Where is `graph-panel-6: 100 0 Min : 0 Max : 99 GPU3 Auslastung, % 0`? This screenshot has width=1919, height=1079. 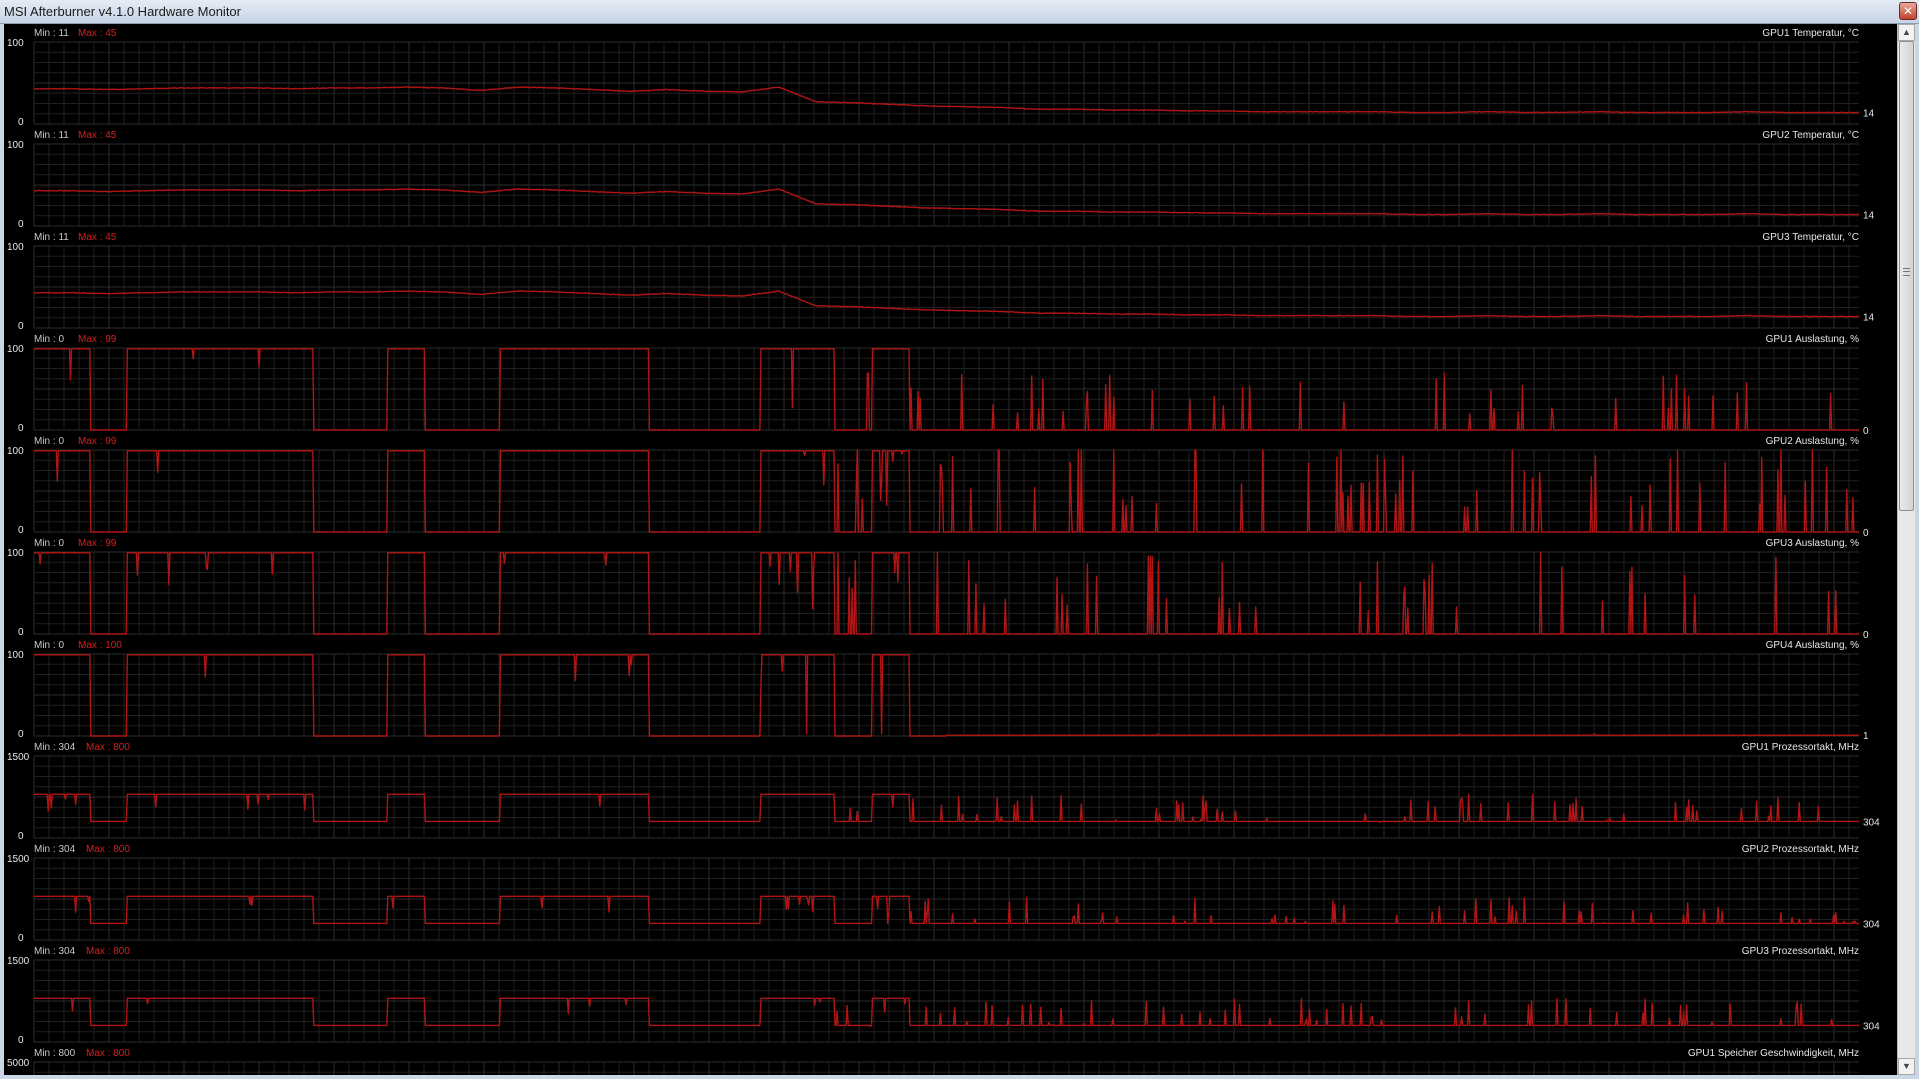
graph-panel-6: 100 0 Min : 0 Max : 99 GPU3 Auslastung, % 0 is located at coordinates (938, 589).